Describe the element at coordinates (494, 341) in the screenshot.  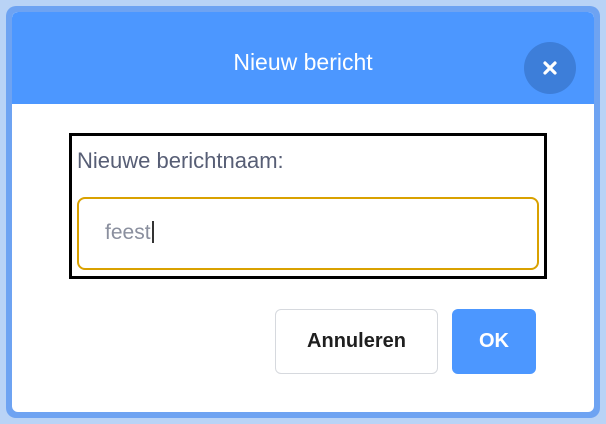
I see `ok-button: OK` at that location.